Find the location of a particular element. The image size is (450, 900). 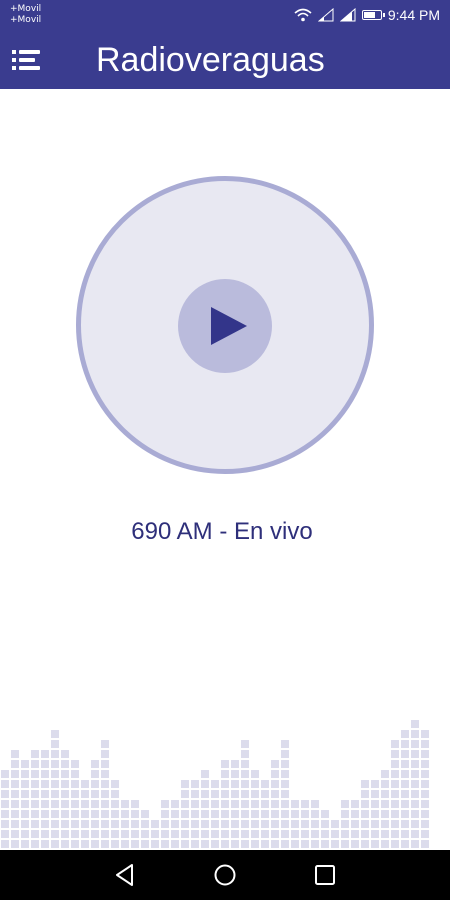

carrier-info: +Movil +Movil is located at coordinates (25, 15).